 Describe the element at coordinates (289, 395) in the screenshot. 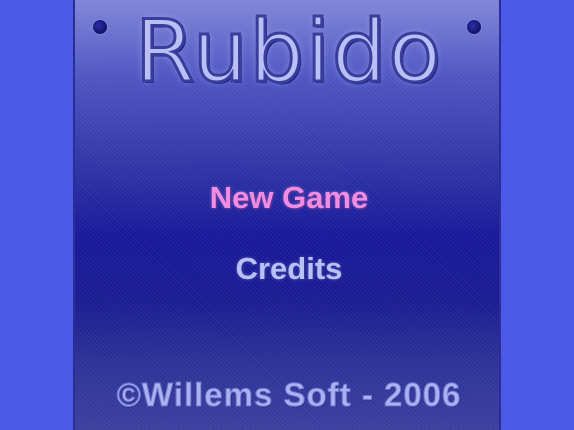

I see `copyright-text: ©Willems Soft - 2006` at that location.